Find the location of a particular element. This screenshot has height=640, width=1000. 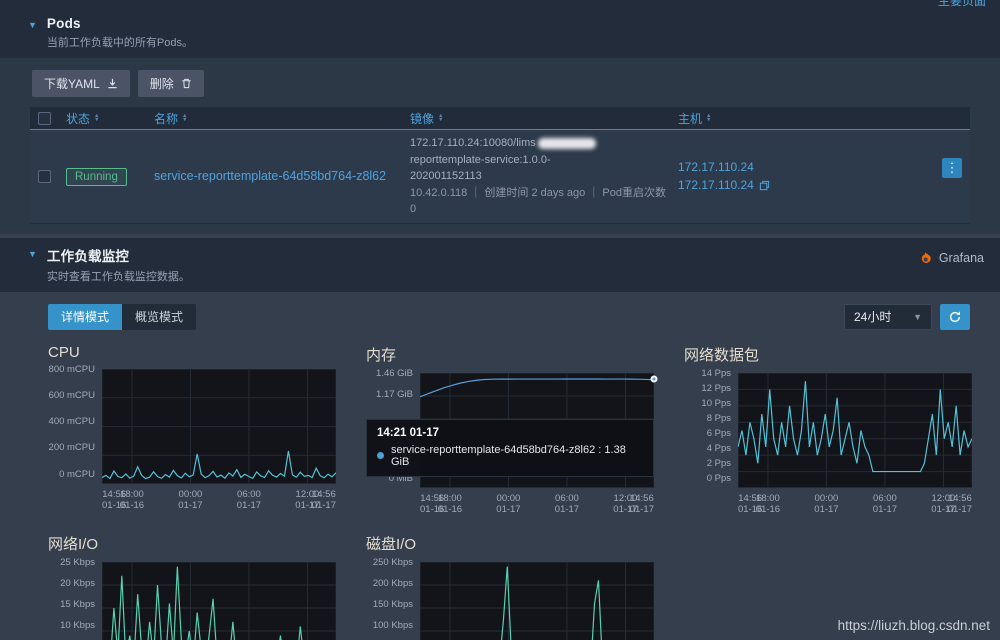

grafana-badge: Grafana is located at coordinates (951, 258).